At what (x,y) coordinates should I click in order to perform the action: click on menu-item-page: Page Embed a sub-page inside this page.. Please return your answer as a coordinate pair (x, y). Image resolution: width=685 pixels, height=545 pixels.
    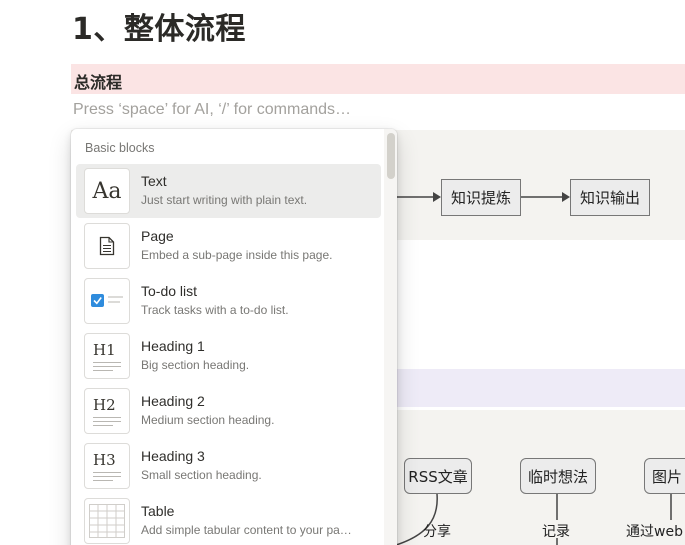
    Looking at the image, I should click on (228, 246).